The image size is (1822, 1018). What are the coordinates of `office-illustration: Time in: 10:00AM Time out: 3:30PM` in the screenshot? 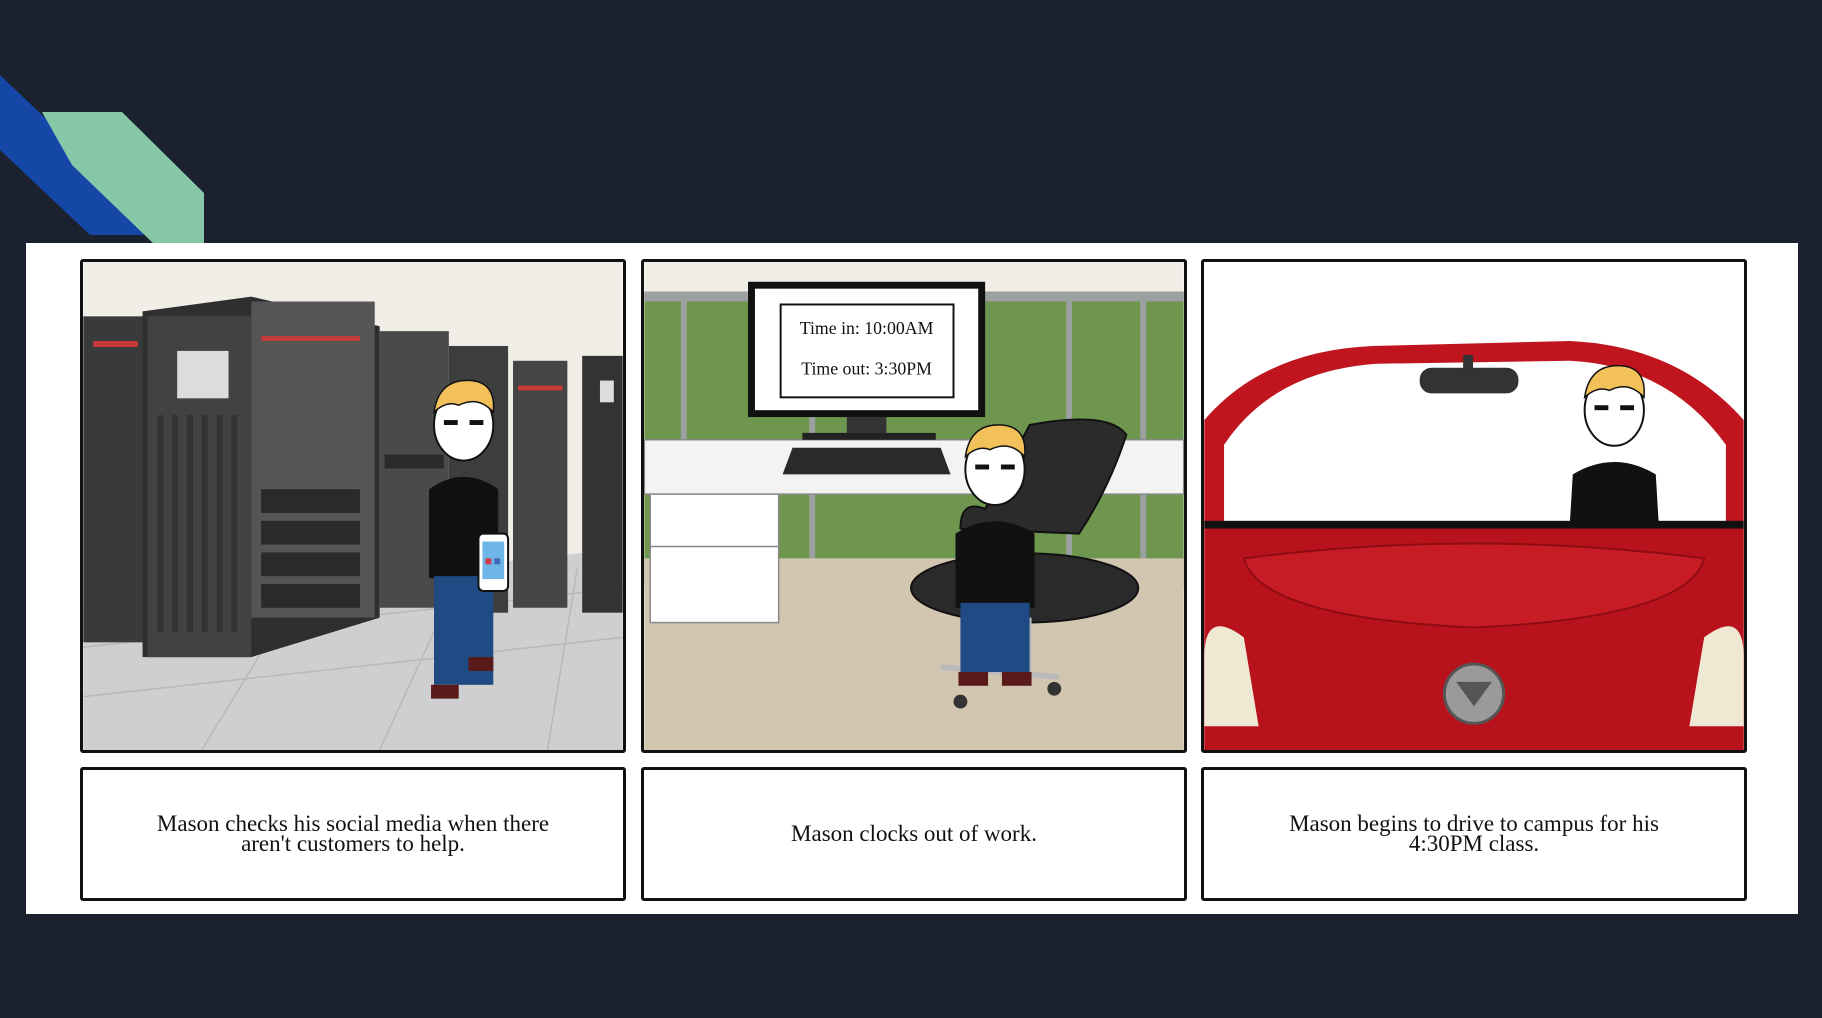 It's located at (914, 506).